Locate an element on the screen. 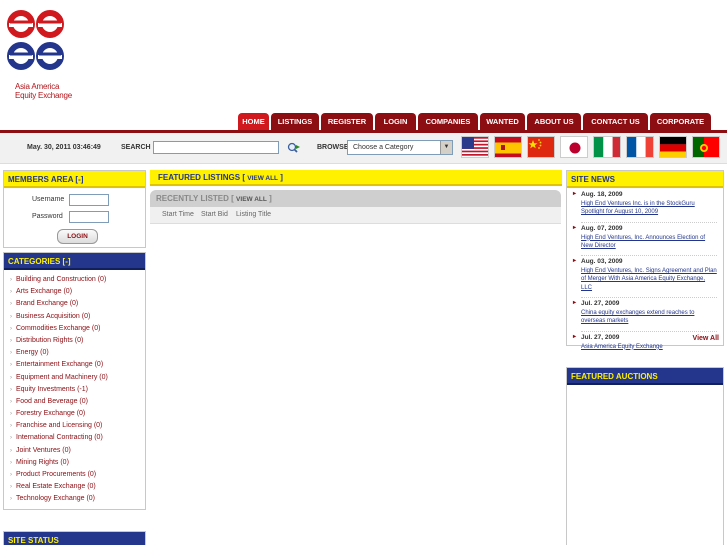 The height and width of the screenshot is (545, 727). category-item: › Forestry Exchange (0) is located at coordinates (77, 414).